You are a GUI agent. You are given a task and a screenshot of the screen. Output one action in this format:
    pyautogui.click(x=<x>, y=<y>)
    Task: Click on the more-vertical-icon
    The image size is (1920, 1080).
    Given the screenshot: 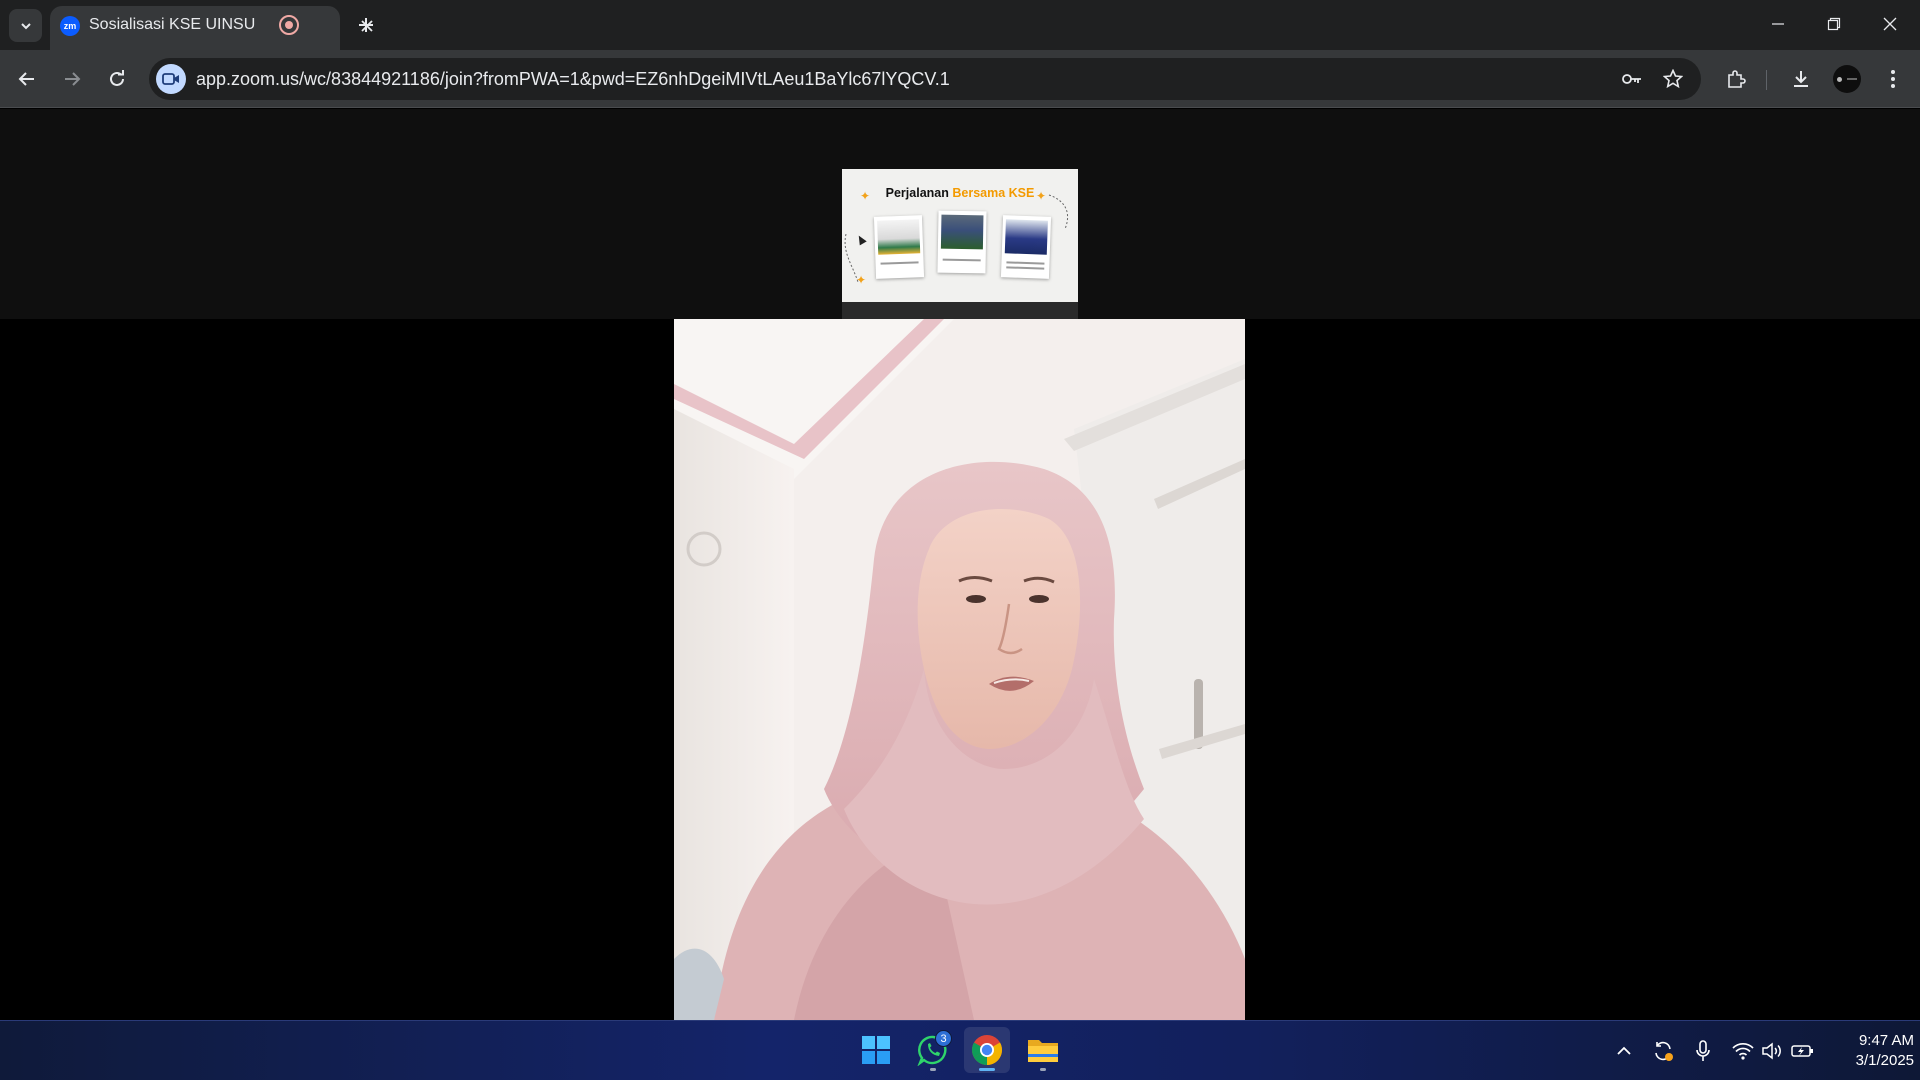 What is the action you would take?
    pyautogui.click(x=1893, y=79)
    